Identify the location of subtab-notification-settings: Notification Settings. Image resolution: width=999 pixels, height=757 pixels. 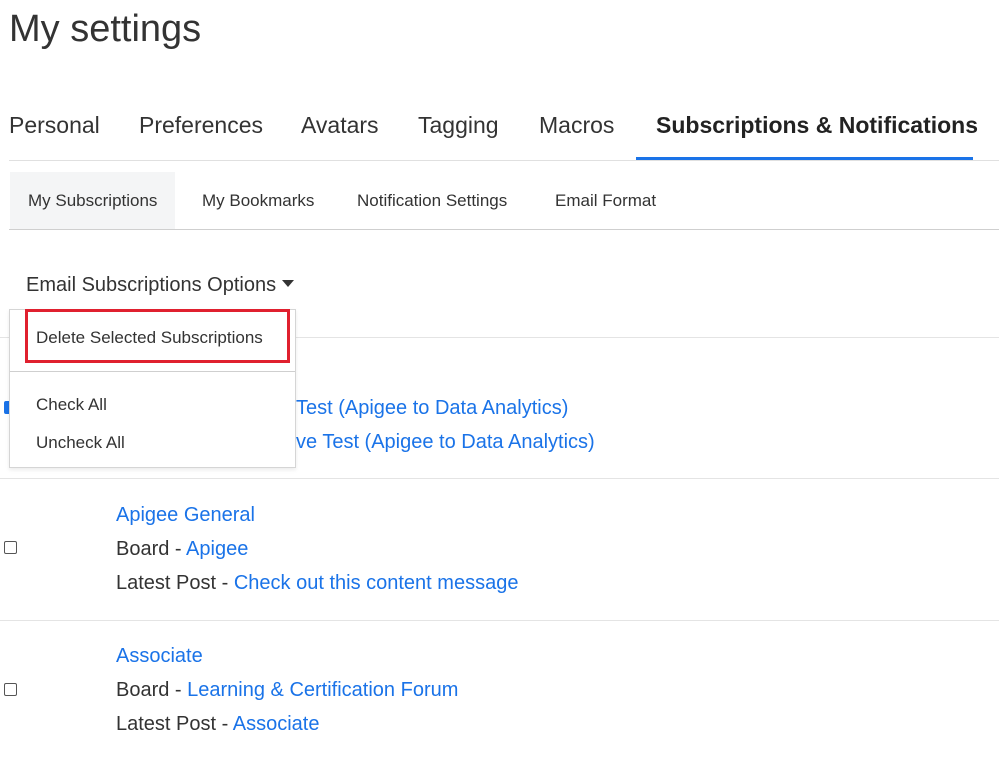
(432, 200).